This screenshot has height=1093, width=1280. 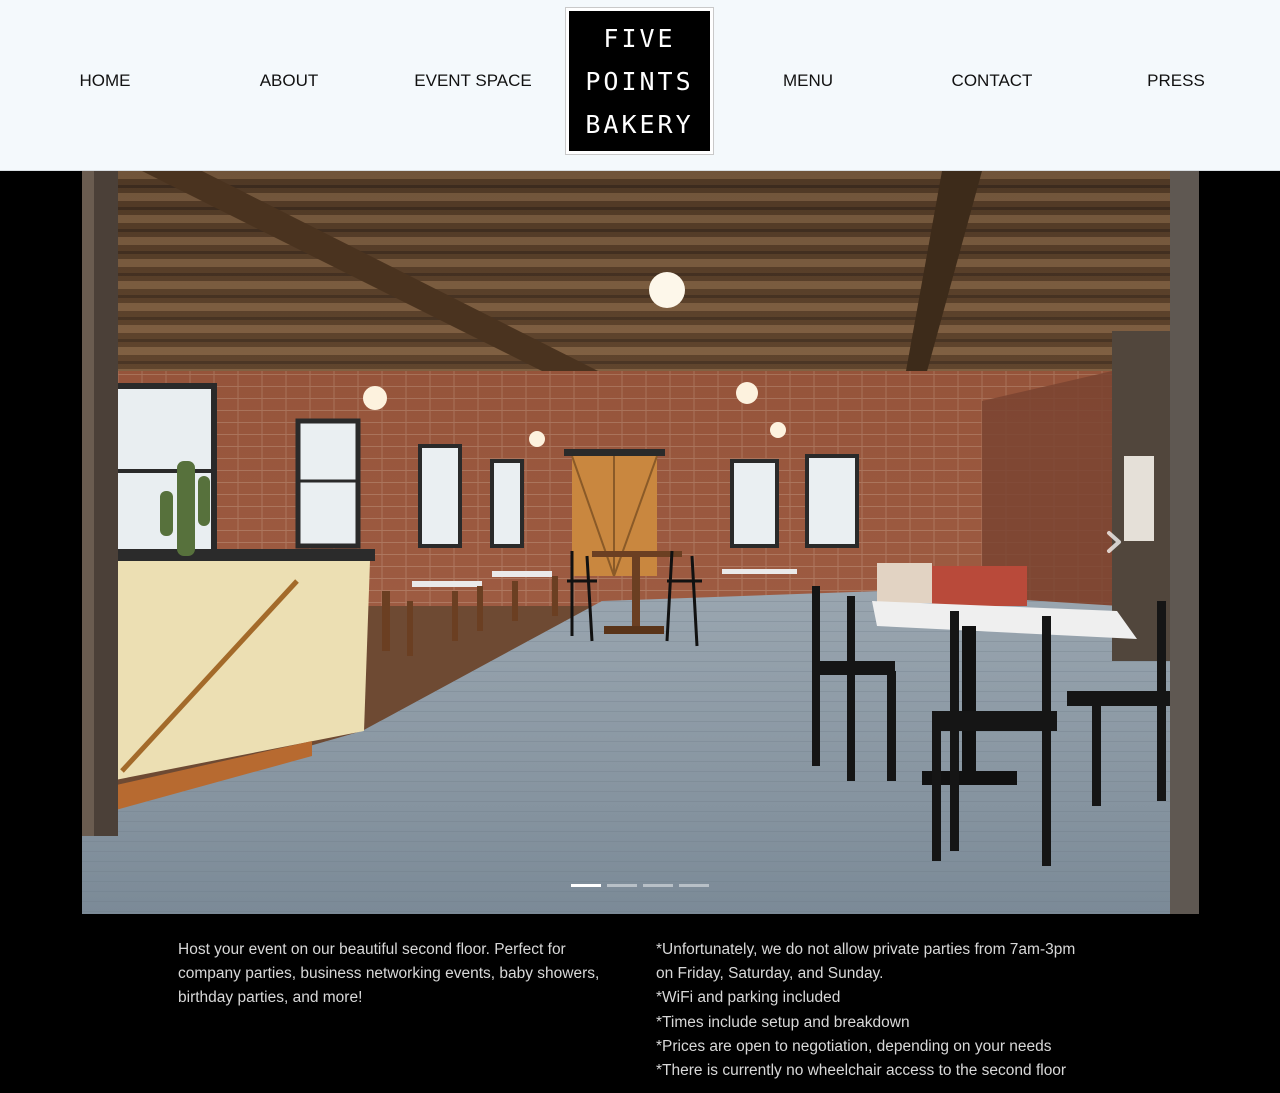 I want to click on nav-event-space: EVENT SPACE, so click(x=472, y=81).